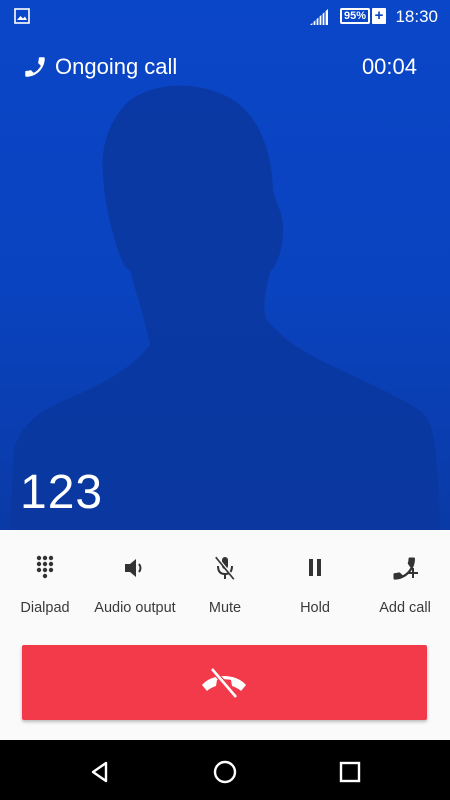  I want to click on battery-icon: 95% +, so click(363, 16).